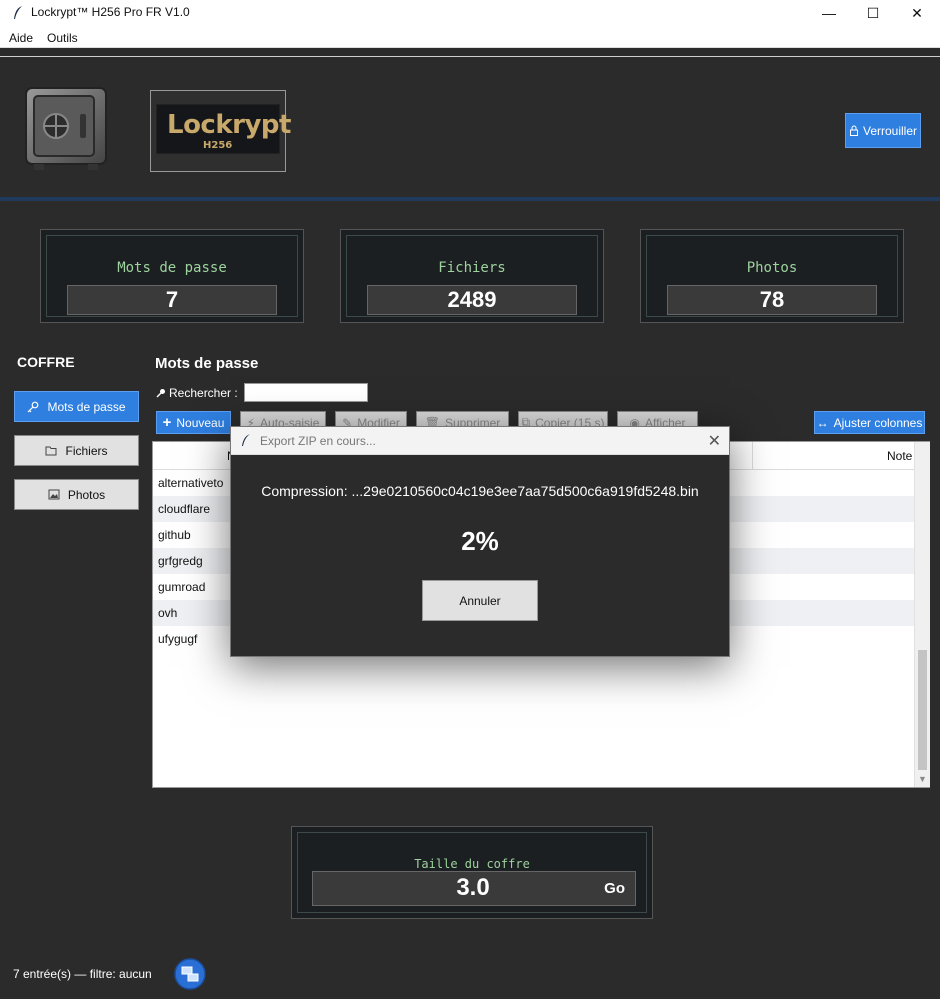 The width and height of the screenshot is (940, 999). I want to click on close-button: ✕, so click(917, 13).